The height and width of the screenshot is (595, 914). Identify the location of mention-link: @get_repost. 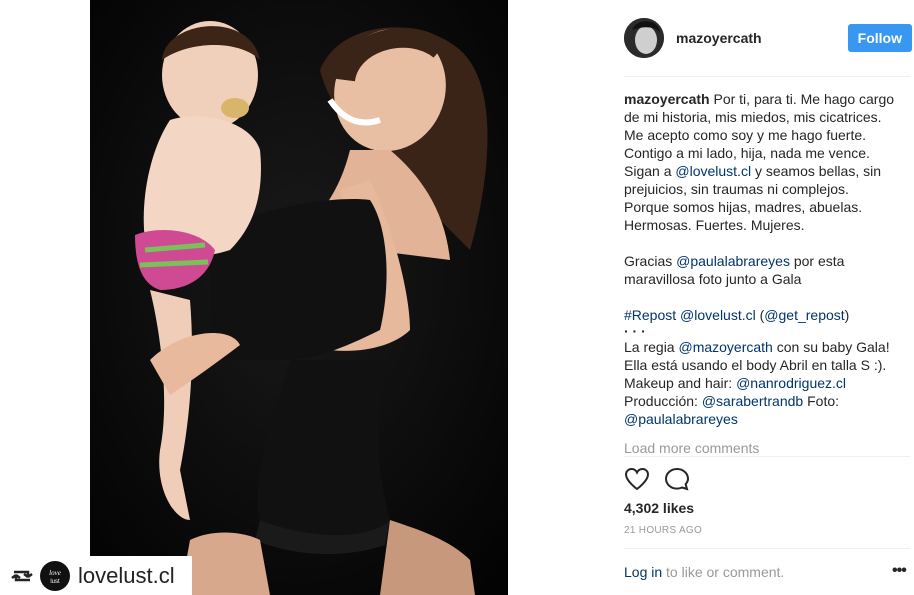
(804, 315).